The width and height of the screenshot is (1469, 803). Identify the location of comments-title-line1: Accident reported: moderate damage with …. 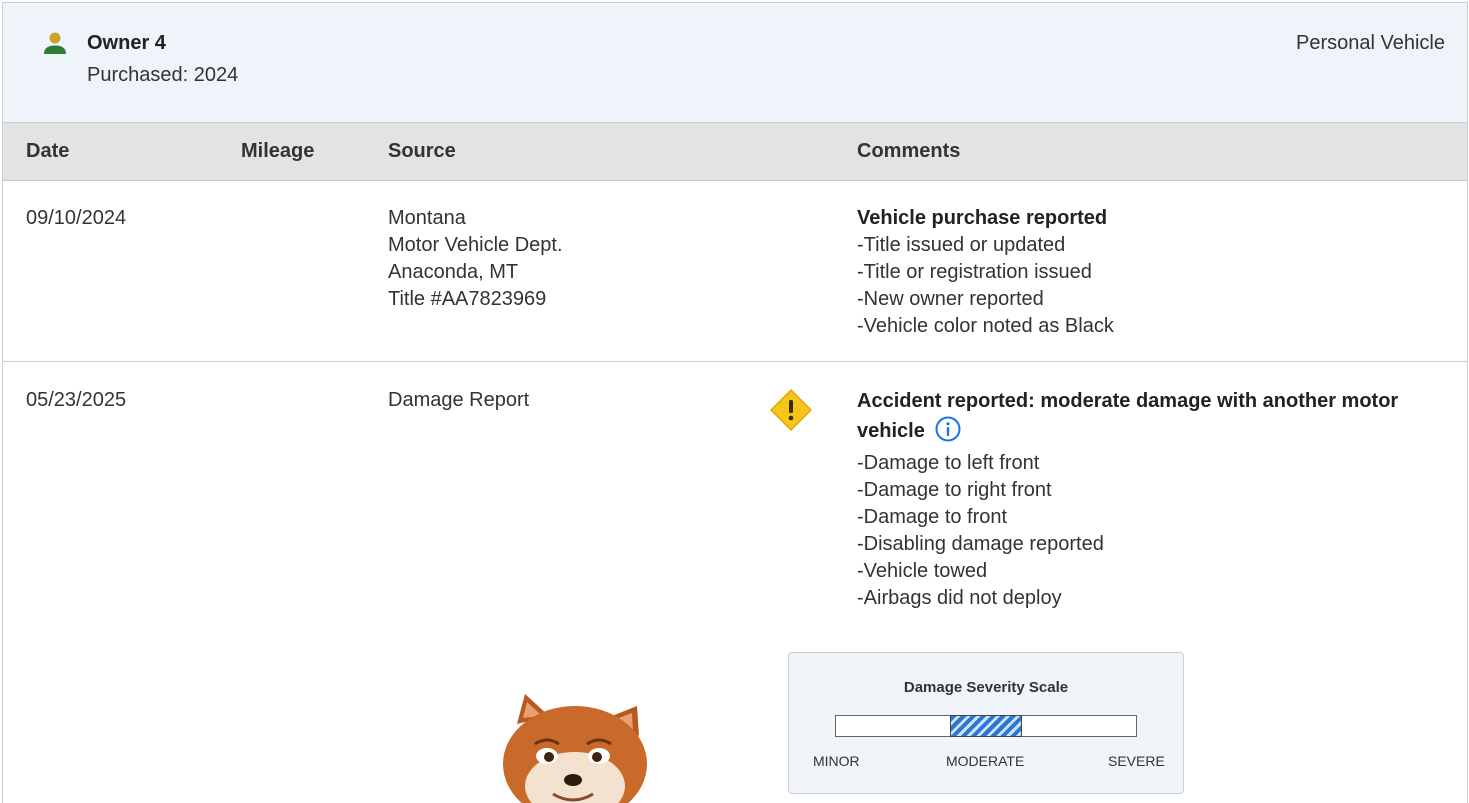
(1128, 401).